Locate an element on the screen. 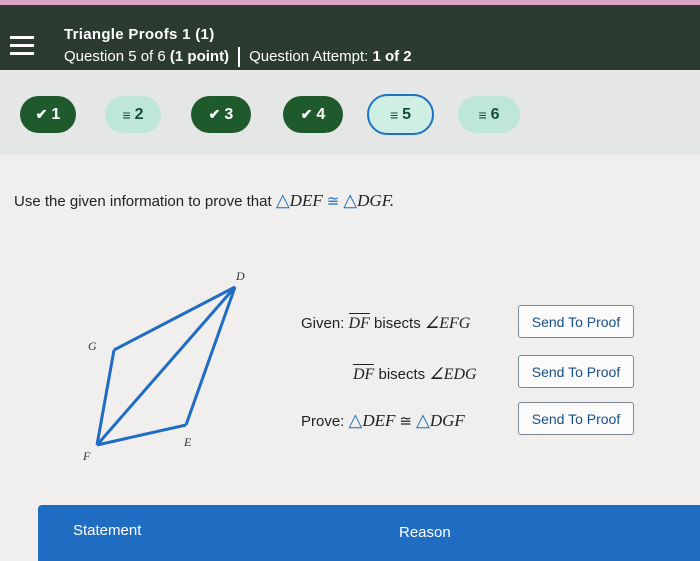  attempt-label: Question Attempt: is located at coordinates (309, 56).